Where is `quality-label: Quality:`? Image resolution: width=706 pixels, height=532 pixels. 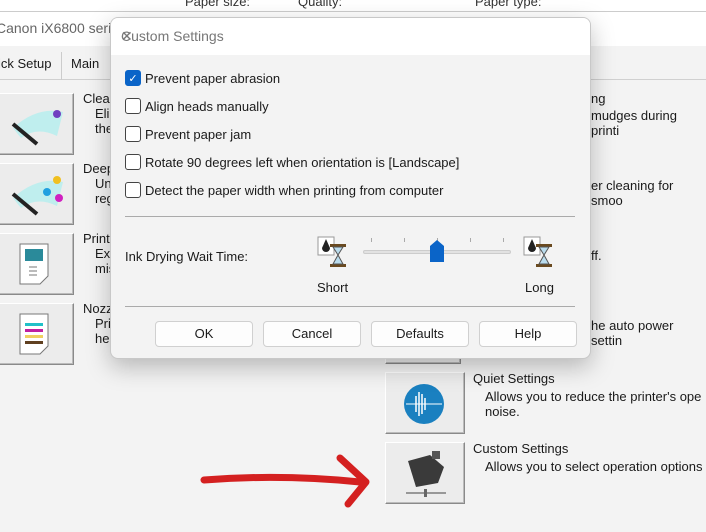 quality-label: Quality: is located at coordinates (320, 4).